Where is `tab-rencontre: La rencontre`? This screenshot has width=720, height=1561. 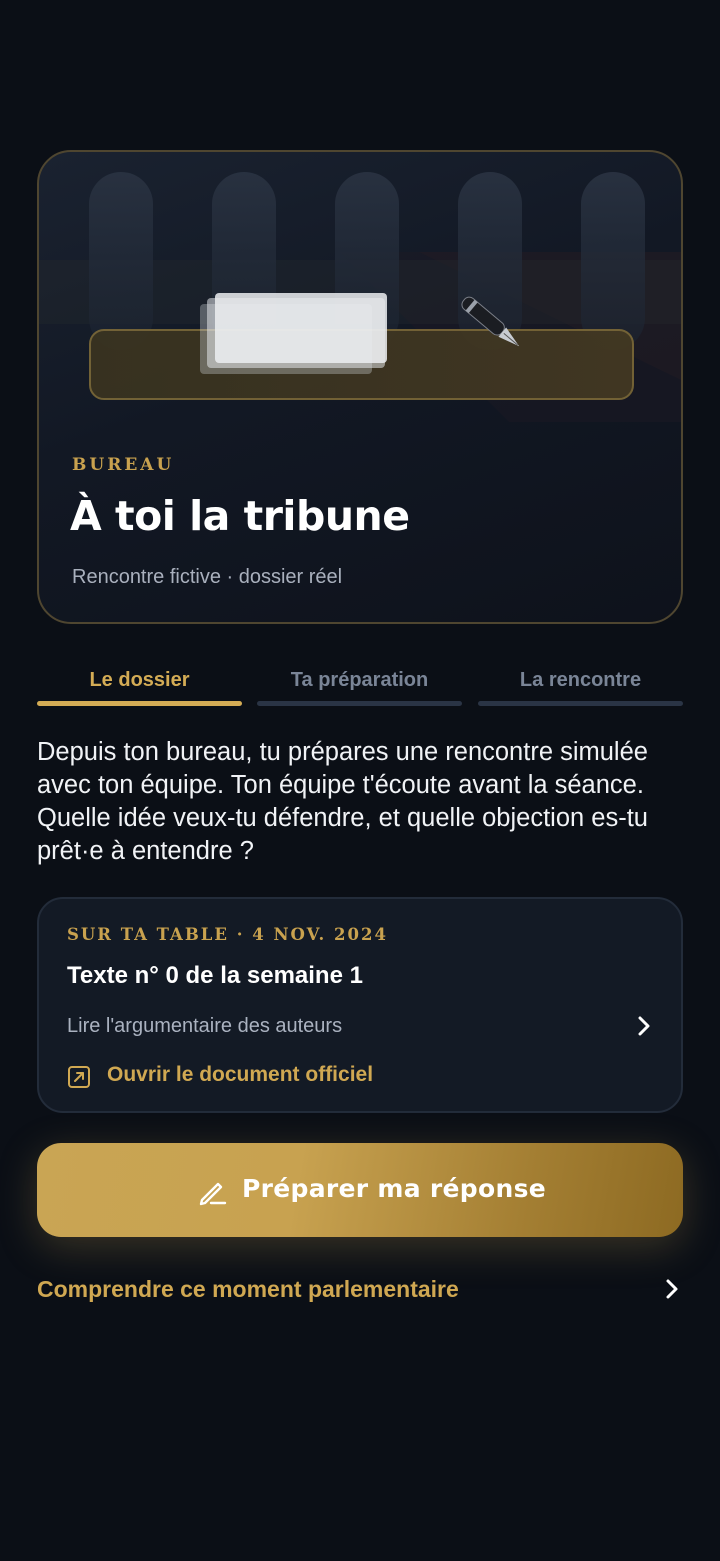 tab-rencontre: La rencontre is located at coordinates (580, 686).